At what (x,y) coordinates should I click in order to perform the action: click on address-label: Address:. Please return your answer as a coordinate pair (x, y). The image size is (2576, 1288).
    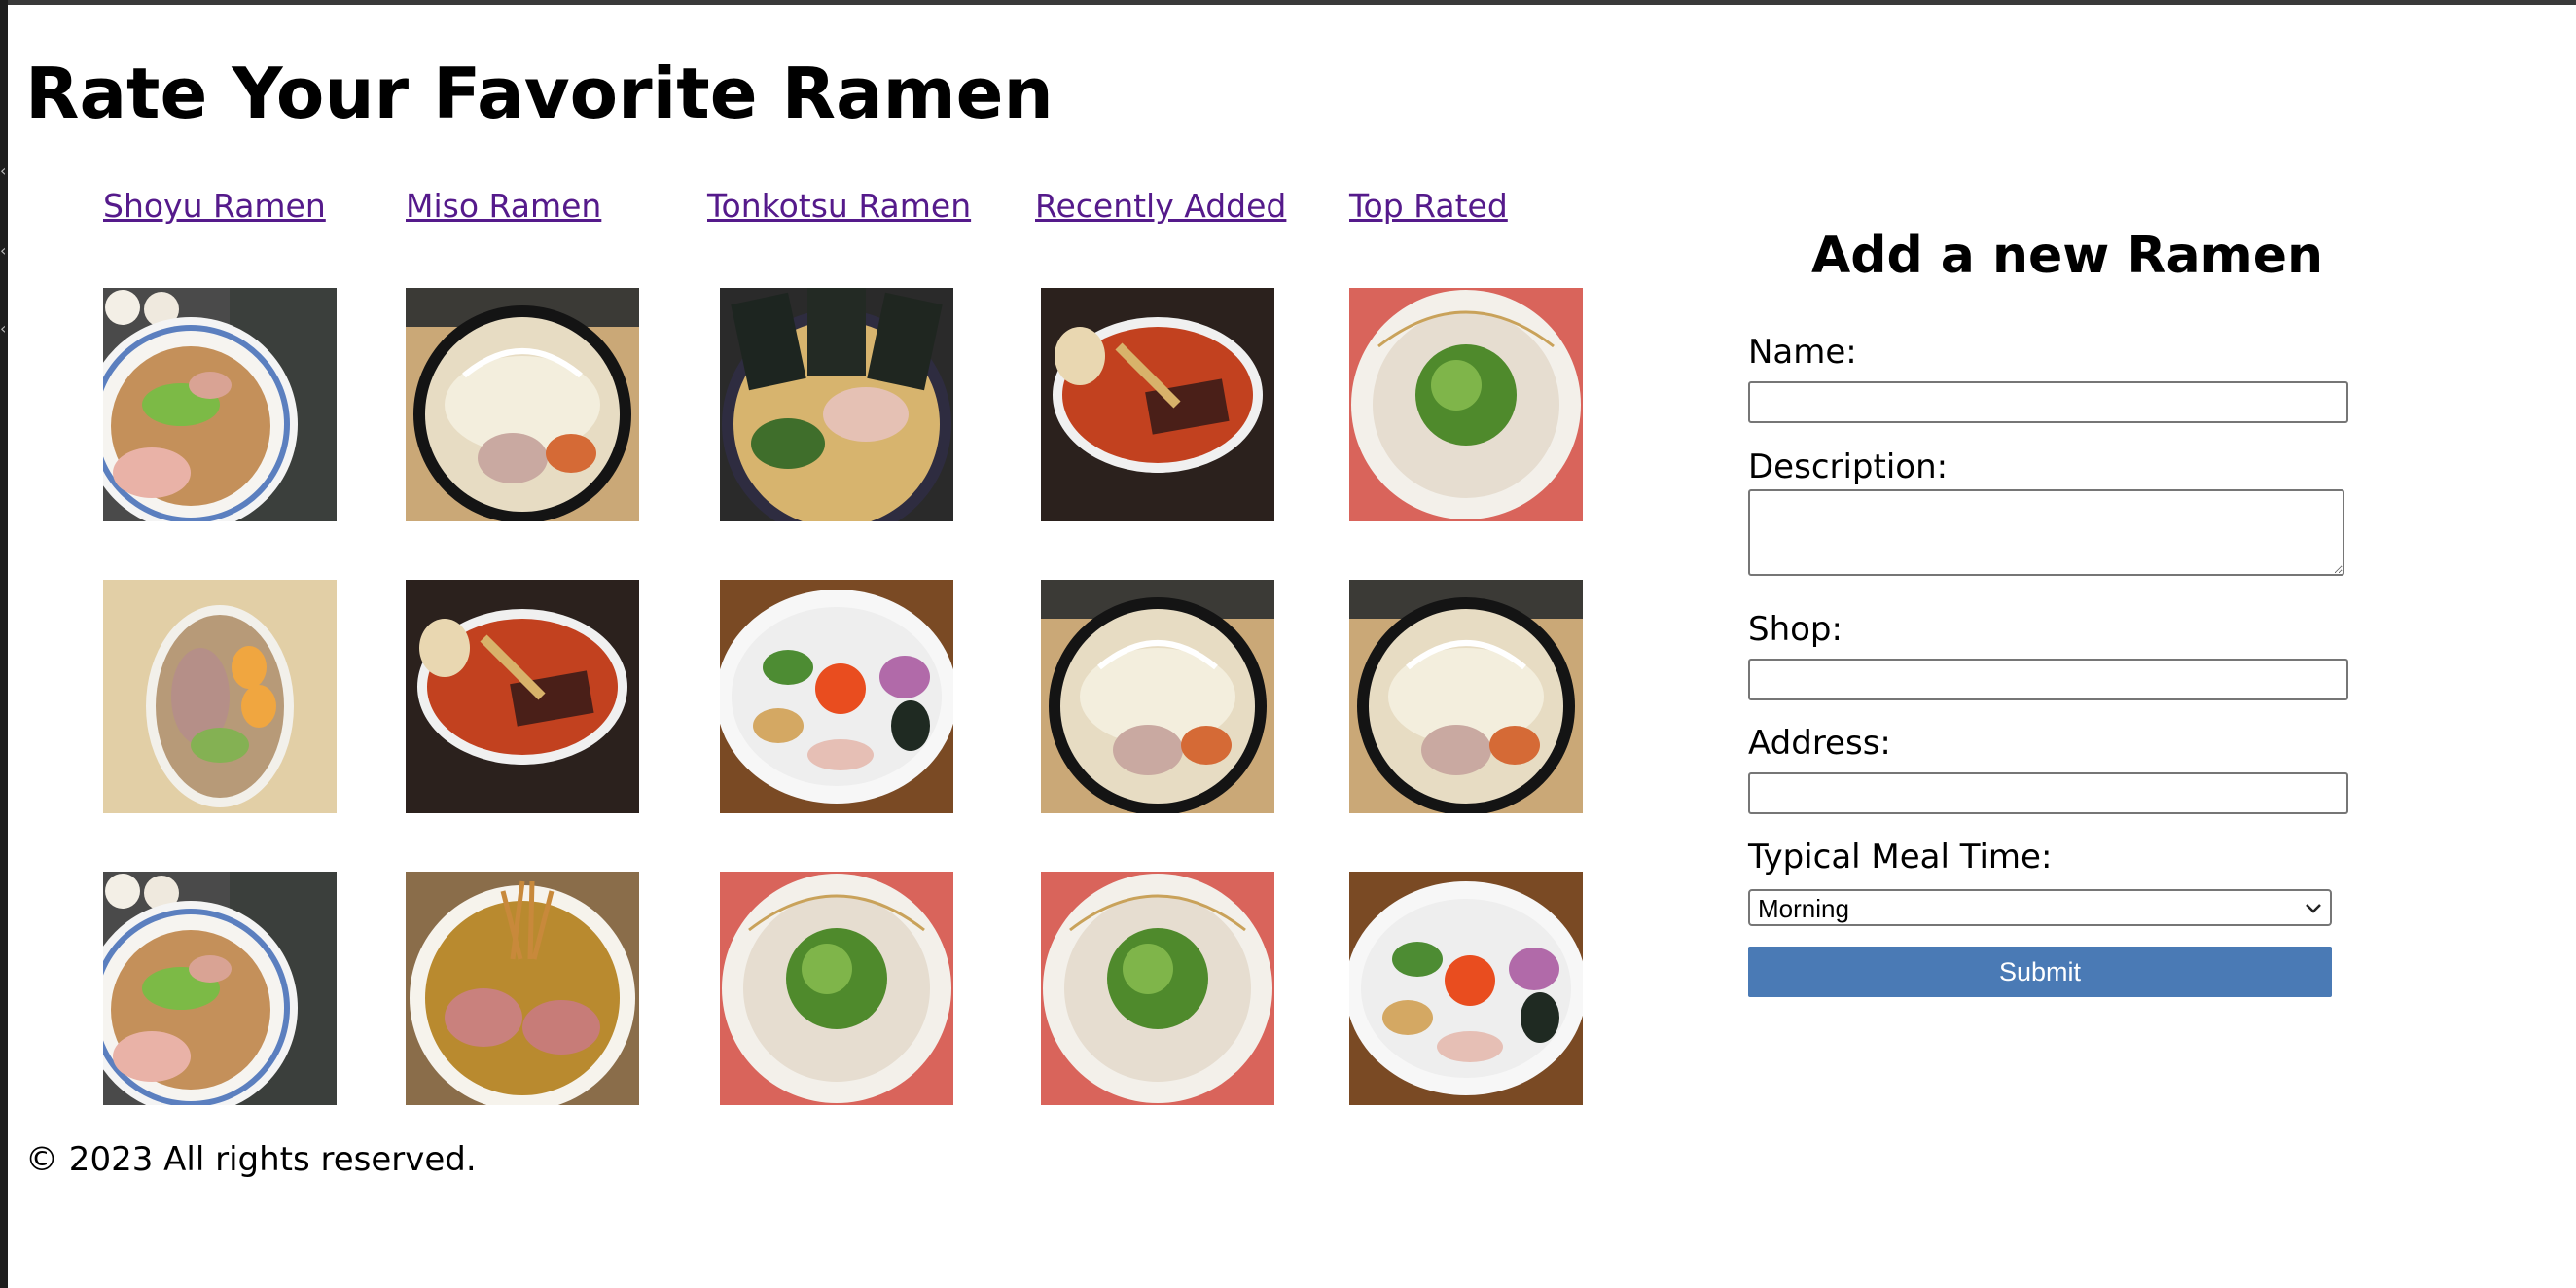
    Looking at the image, I should click on (1819, 743).